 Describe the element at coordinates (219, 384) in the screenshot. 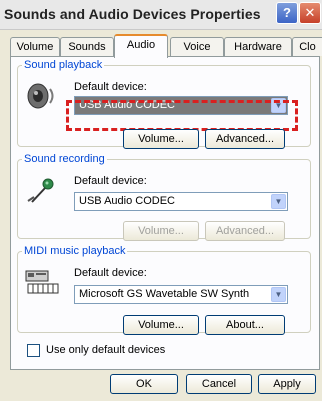

I see `cancel-button: Cancel` at that location.